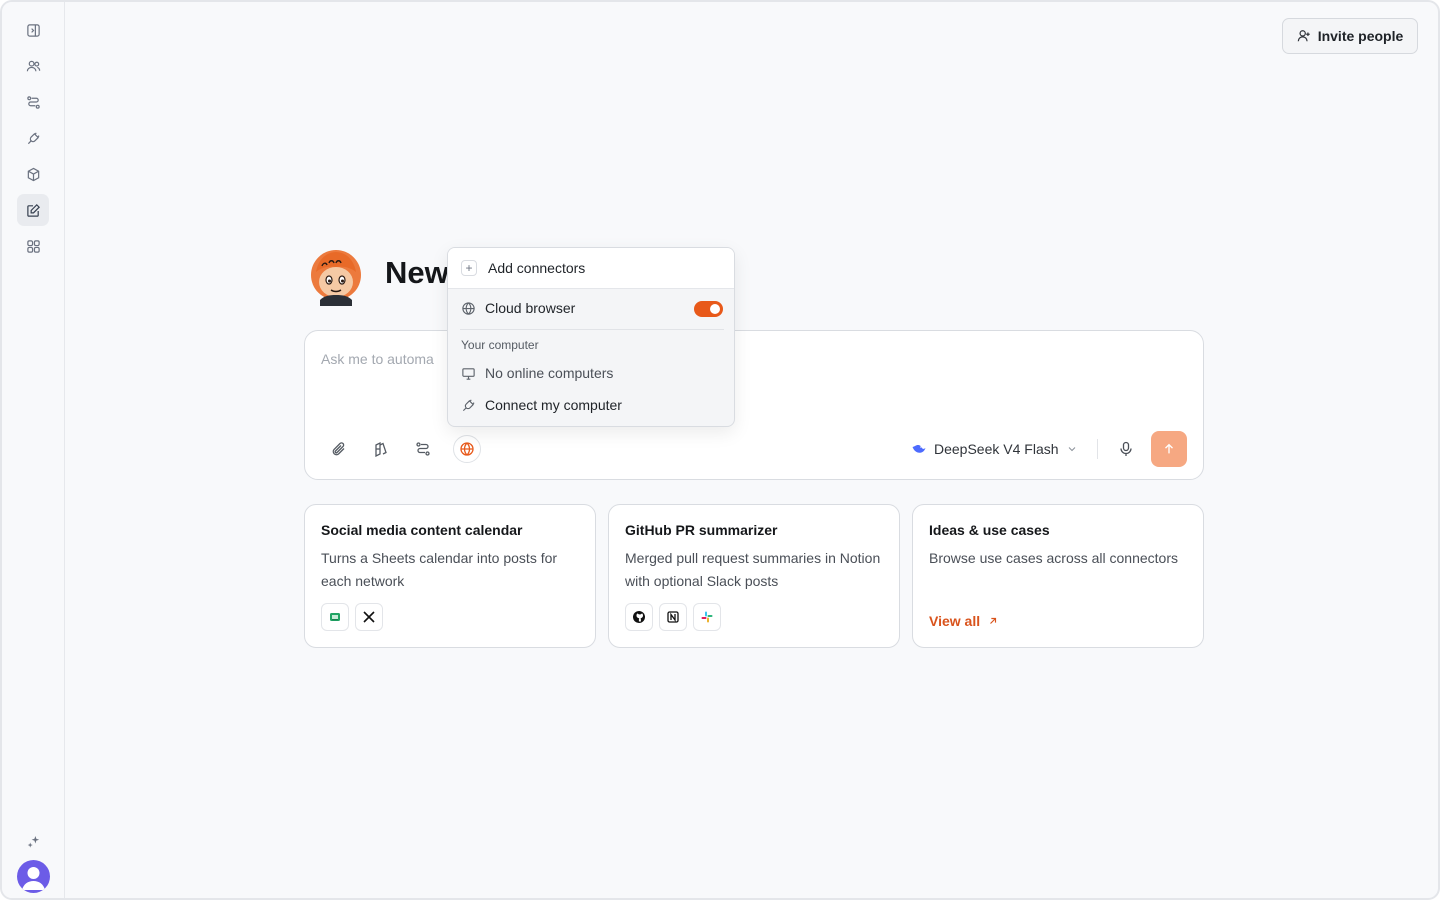 This screenshot has width=1440, height=900. What do you see at coordinates (537, 268) in the screenshot?
I see `add-connectors-label: Add connectors` at bounding box center [537, 268].